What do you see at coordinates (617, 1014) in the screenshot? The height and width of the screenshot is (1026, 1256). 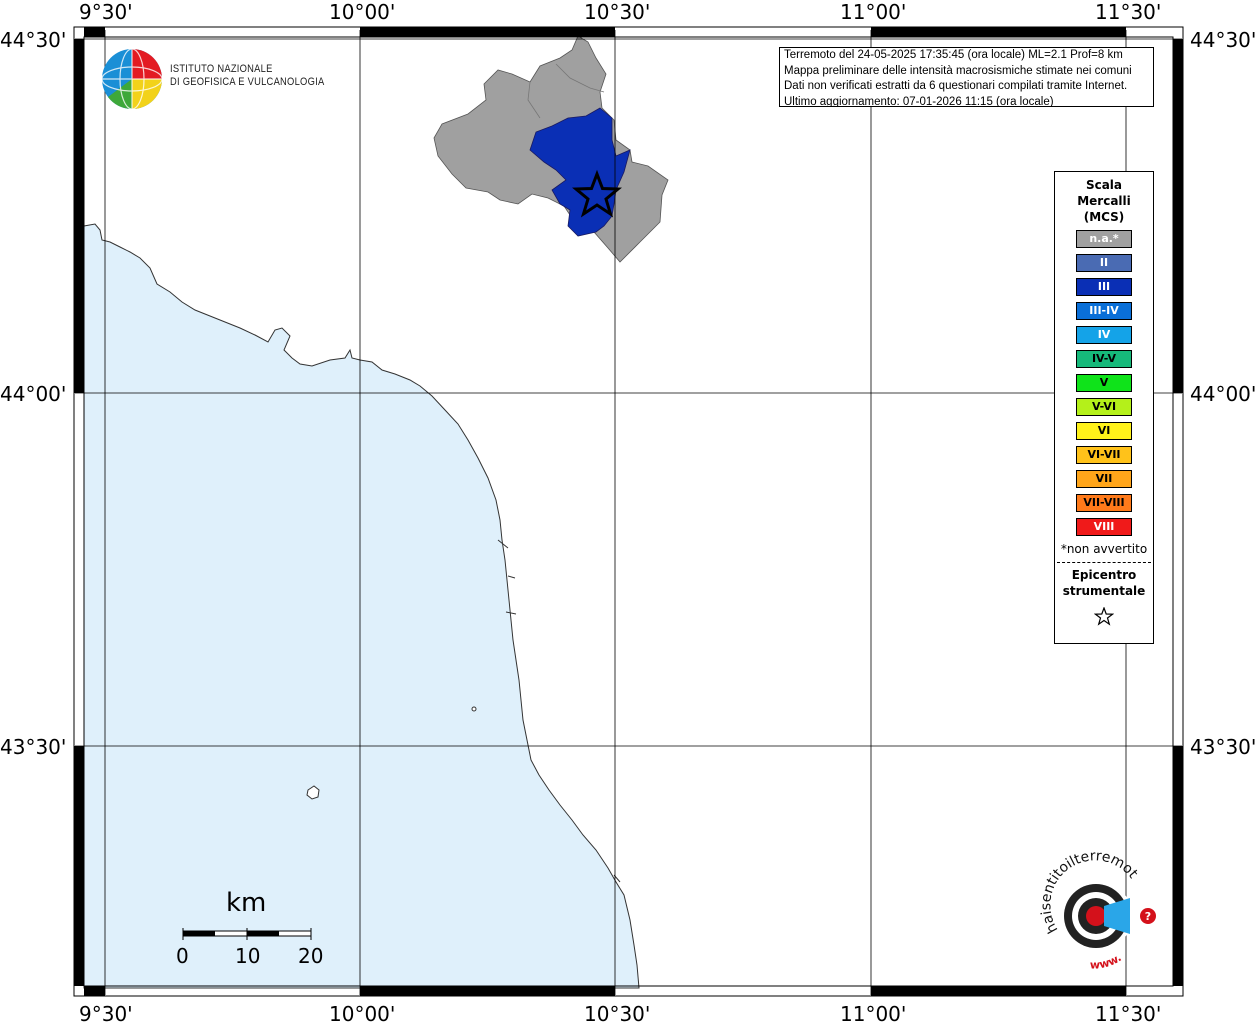 I see `lon-label-bottom-2: 10°30'` at bounding box center [617, 1014].